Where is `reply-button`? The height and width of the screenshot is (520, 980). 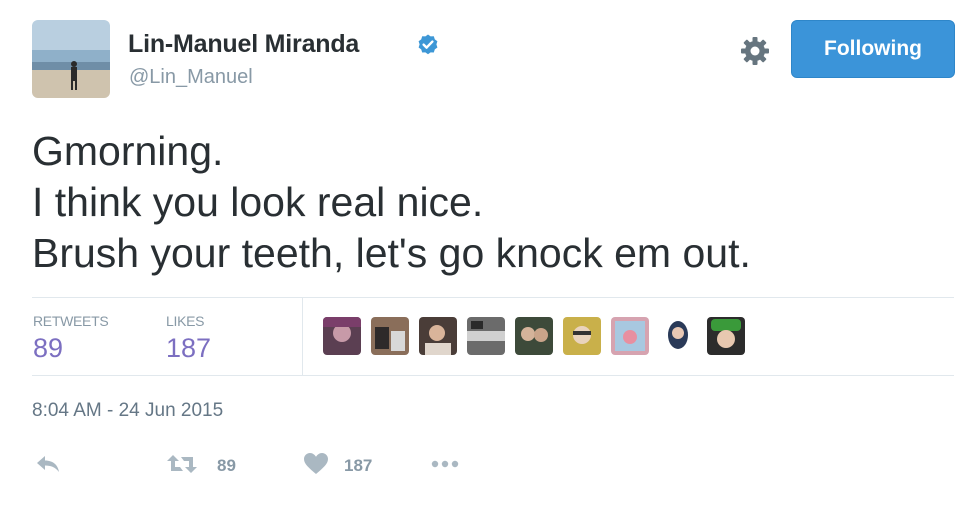
reply-button is located at coordinates (49, 466).